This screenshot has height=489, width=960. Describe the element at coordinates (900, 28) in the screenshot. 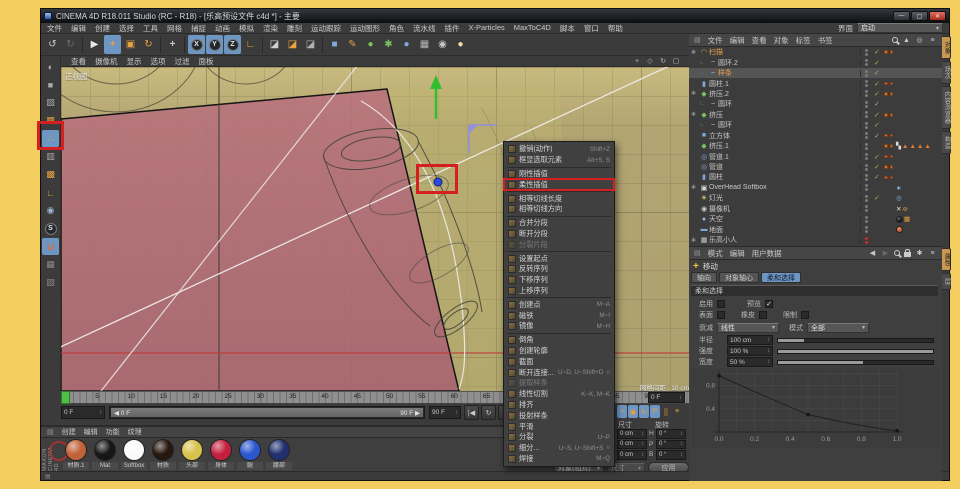

I see `layout-dropdown: 启动 ▾` at that location.